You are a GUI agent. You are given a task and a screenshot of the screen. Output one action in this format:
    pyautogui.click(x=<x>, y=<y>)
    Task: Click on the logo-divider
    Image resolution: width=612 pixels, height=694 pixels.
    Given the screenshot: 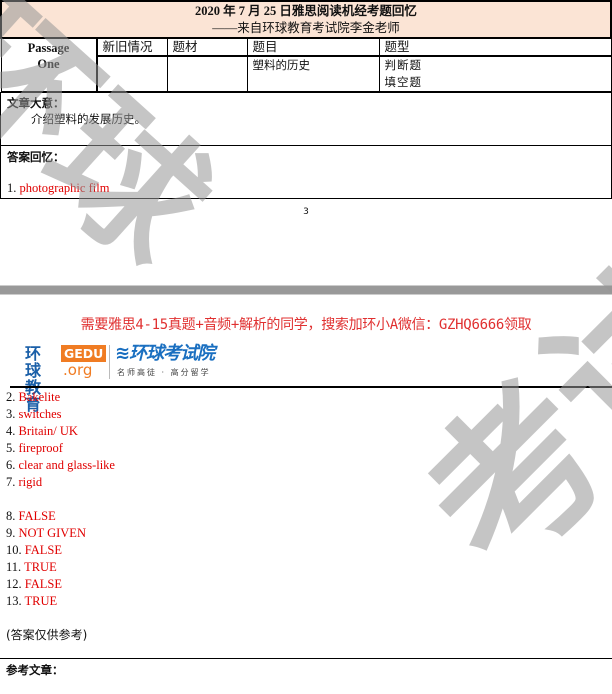 What is the action you would take?
    pyautogui.click(x=109, y=362)
    